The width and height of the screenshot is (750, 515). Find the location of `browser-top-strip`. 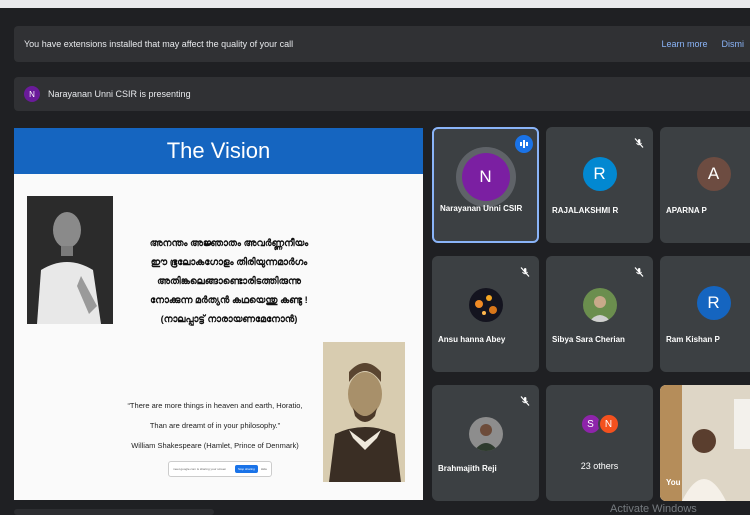

browser-top-strip is located at coordinates (375, 4).